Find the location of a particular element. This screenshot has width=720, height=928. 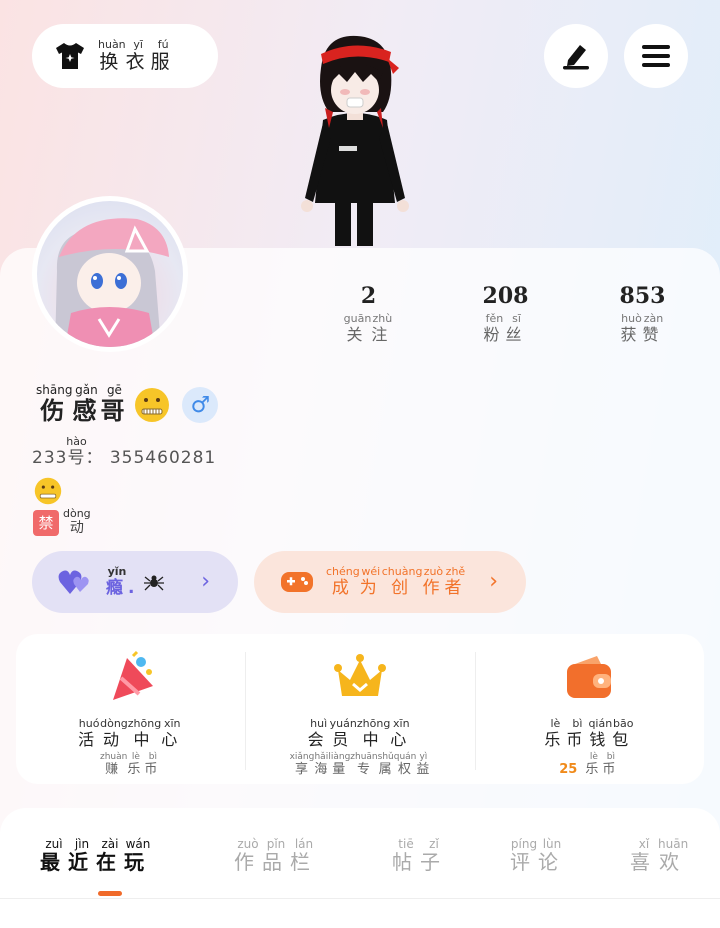

edit-profile-button is located at coordinates (576, 56).